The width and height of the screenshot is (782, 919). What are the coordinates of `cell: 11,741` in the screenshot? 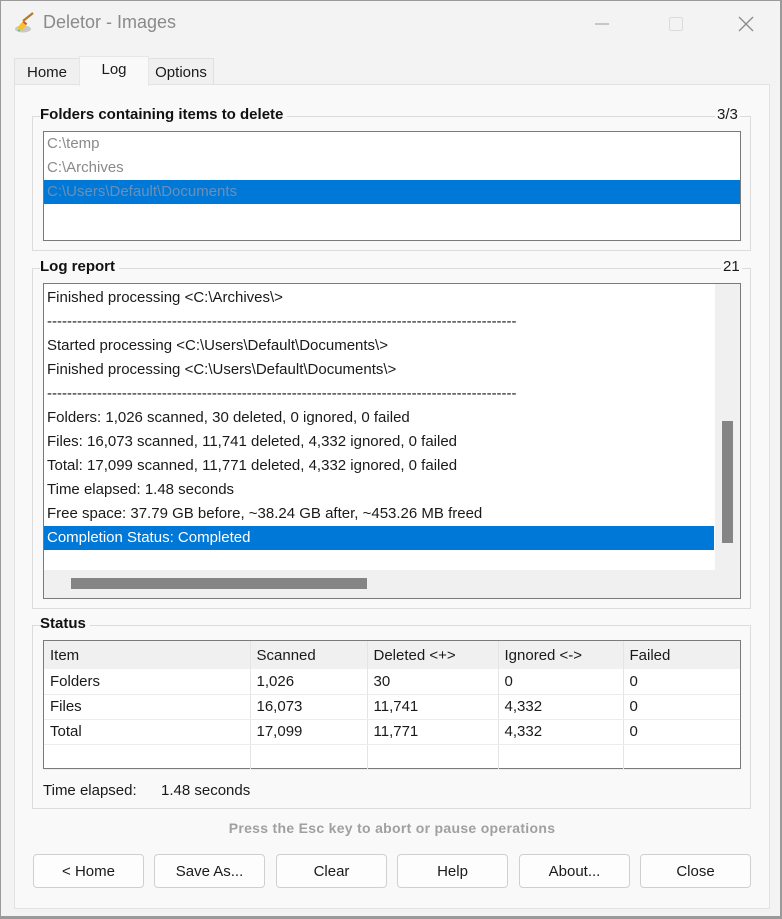 It's located at (433, 707).